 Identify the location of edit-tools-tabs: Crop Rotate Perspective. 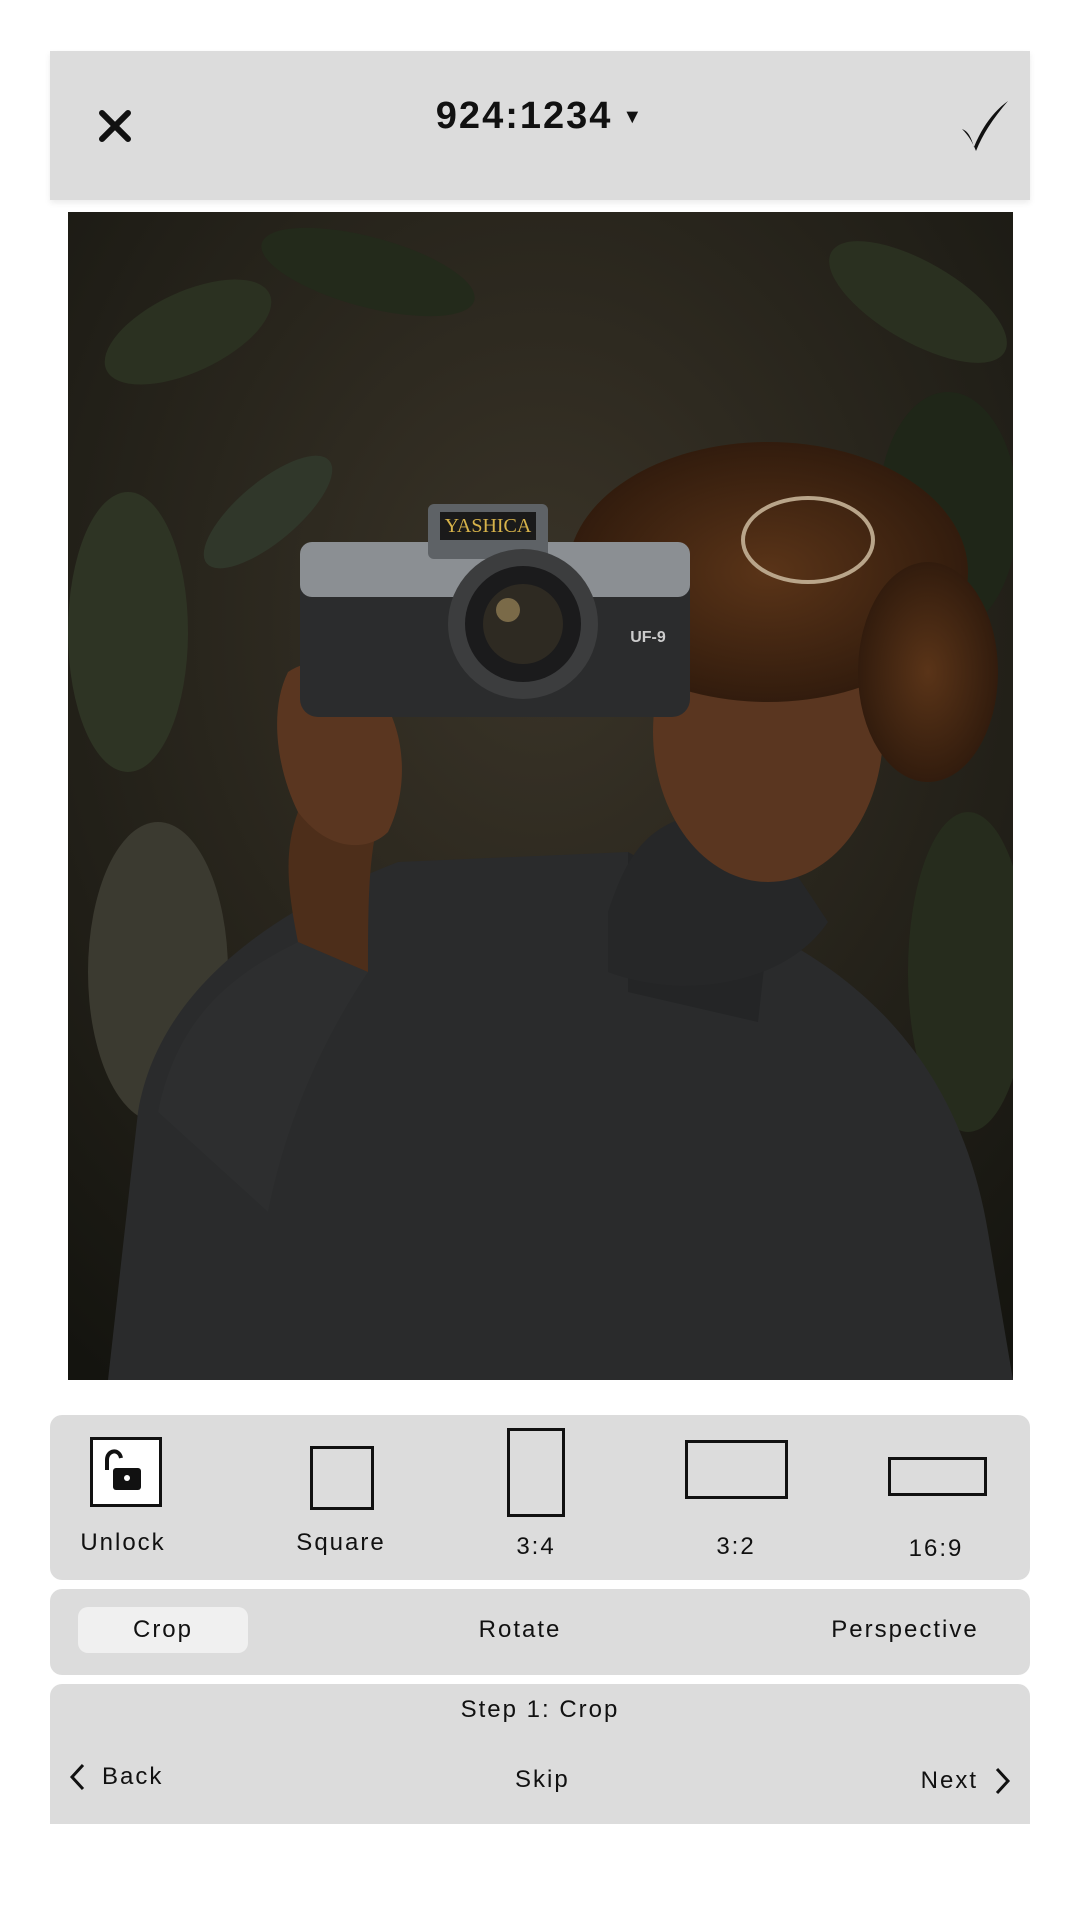
(540, 1632).